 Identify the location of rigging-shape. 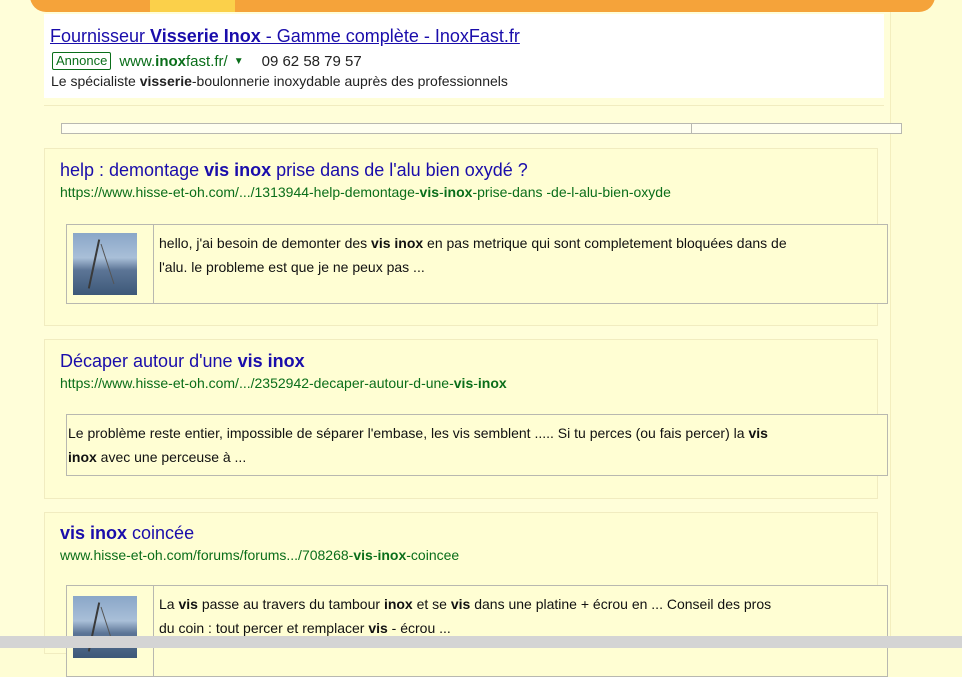
(107, 264).